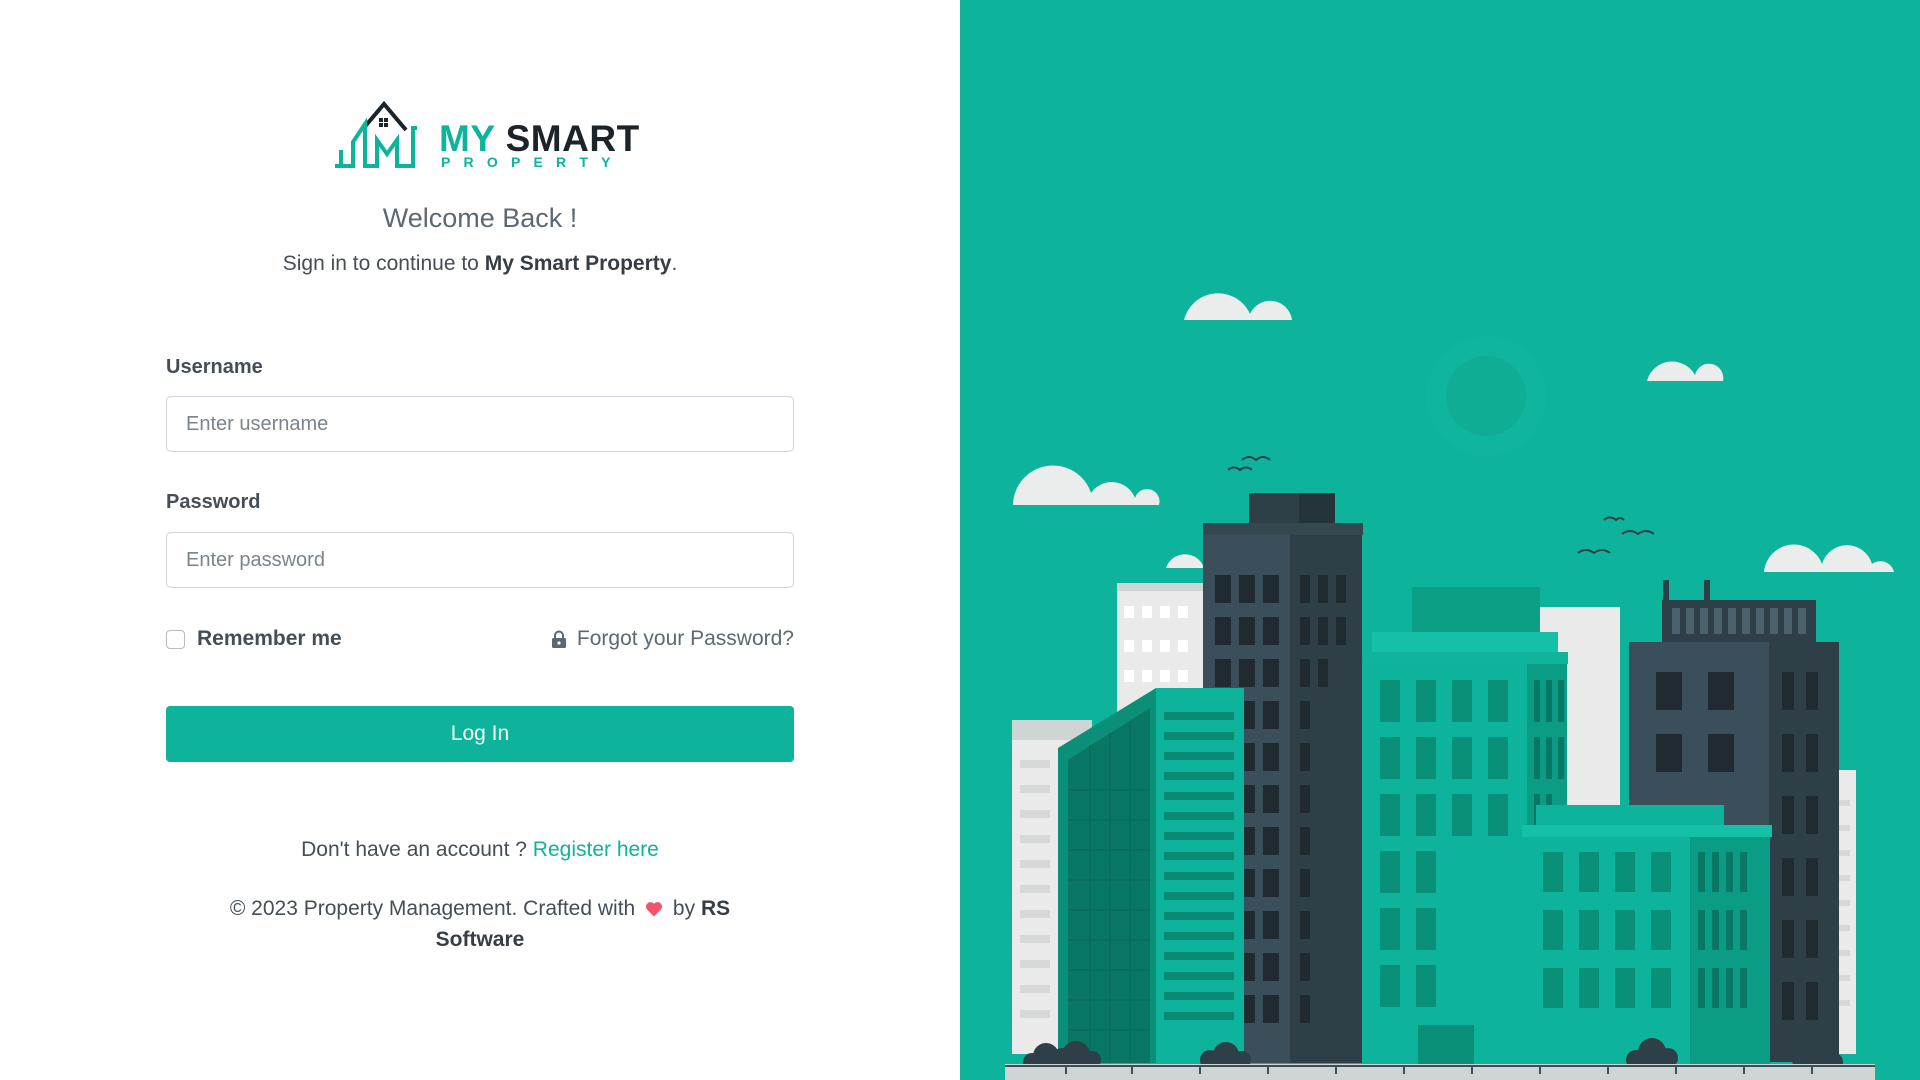 This screenshot has width=1920, height=1080. What do you see at coordinates (480, 424) in the screenshot?
I see `username-input` at bounding box center [480, 424].